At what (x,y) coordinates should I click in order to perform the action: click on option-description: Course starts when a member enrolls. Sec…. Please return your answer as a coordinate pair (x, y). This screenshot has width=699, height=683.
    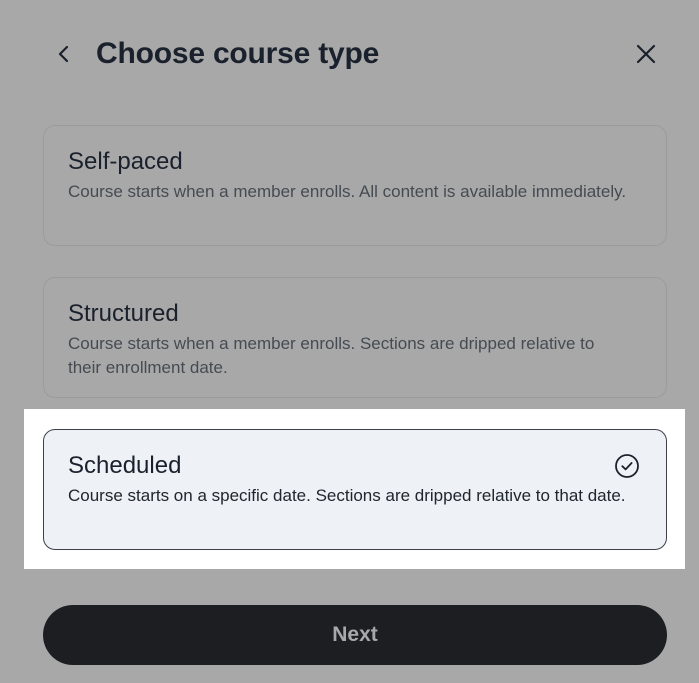
    Looking at the image, I should click on (331, 355).